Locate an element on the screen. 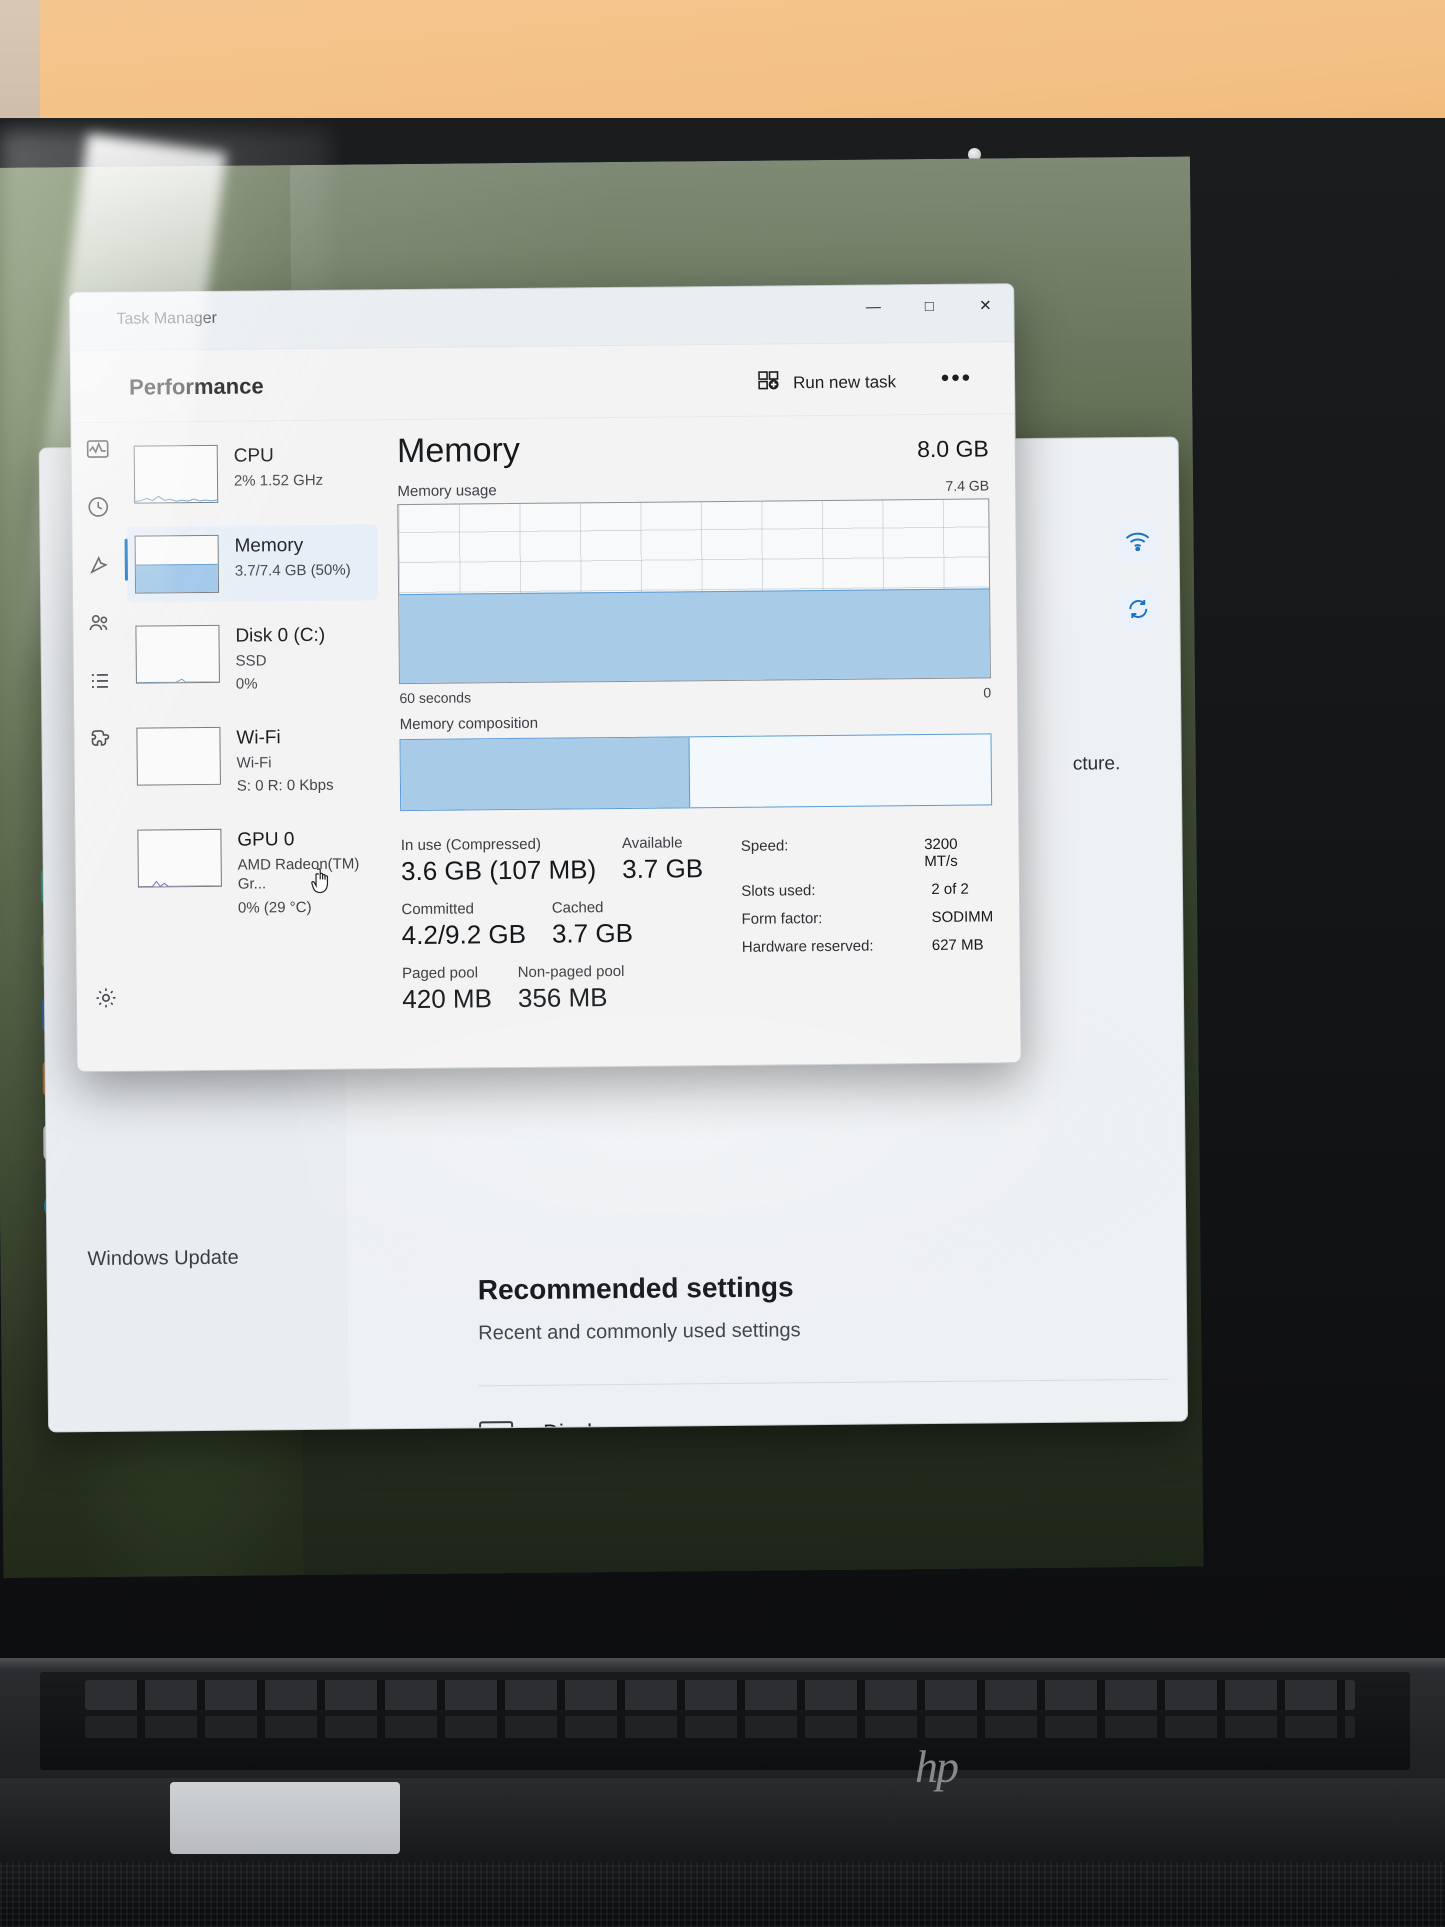 Image resolution: width=1445 pixels, height=1927 pixels. perf-item-wifi-sub: Wi-Fi is located at coordinates (254, 763).